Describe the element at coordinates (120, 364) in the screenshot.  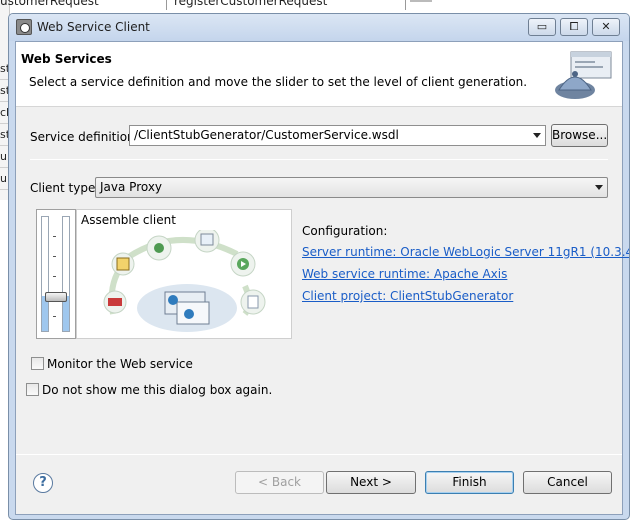
I see `monitor-web-service-label: Monitor the Web service` at that location.